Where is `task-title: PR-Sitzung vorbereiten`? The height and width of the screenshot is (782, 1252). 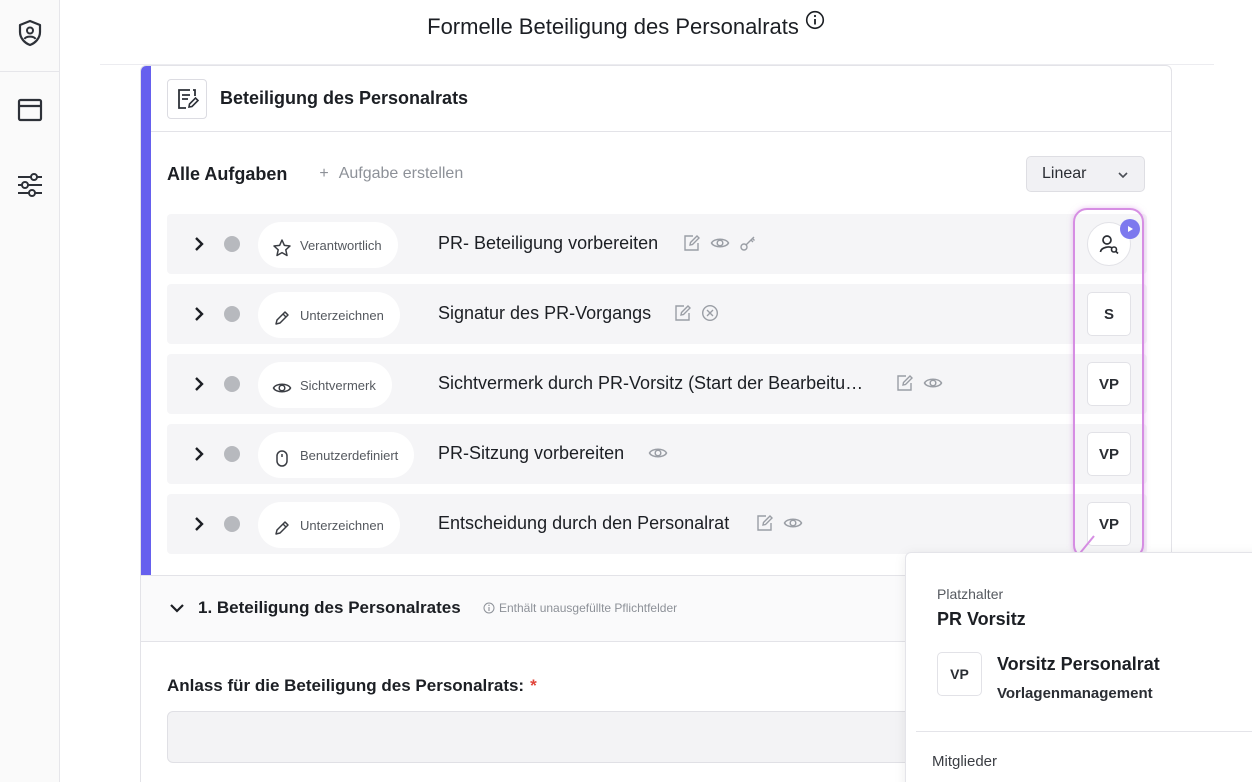
task-title: PR-Sitzung vorbereiten is located at coordinates (531, 453).